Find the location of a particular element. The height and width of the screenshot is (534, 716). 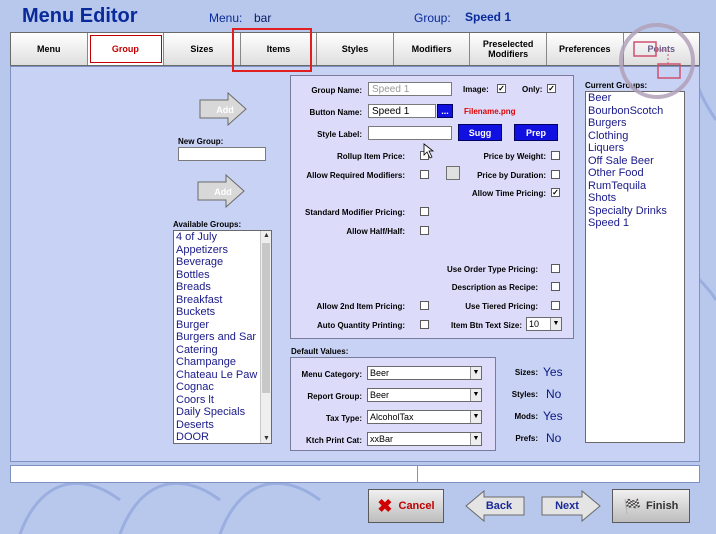

current-group-item: Speed 1 is located at coordinates (635, 223).